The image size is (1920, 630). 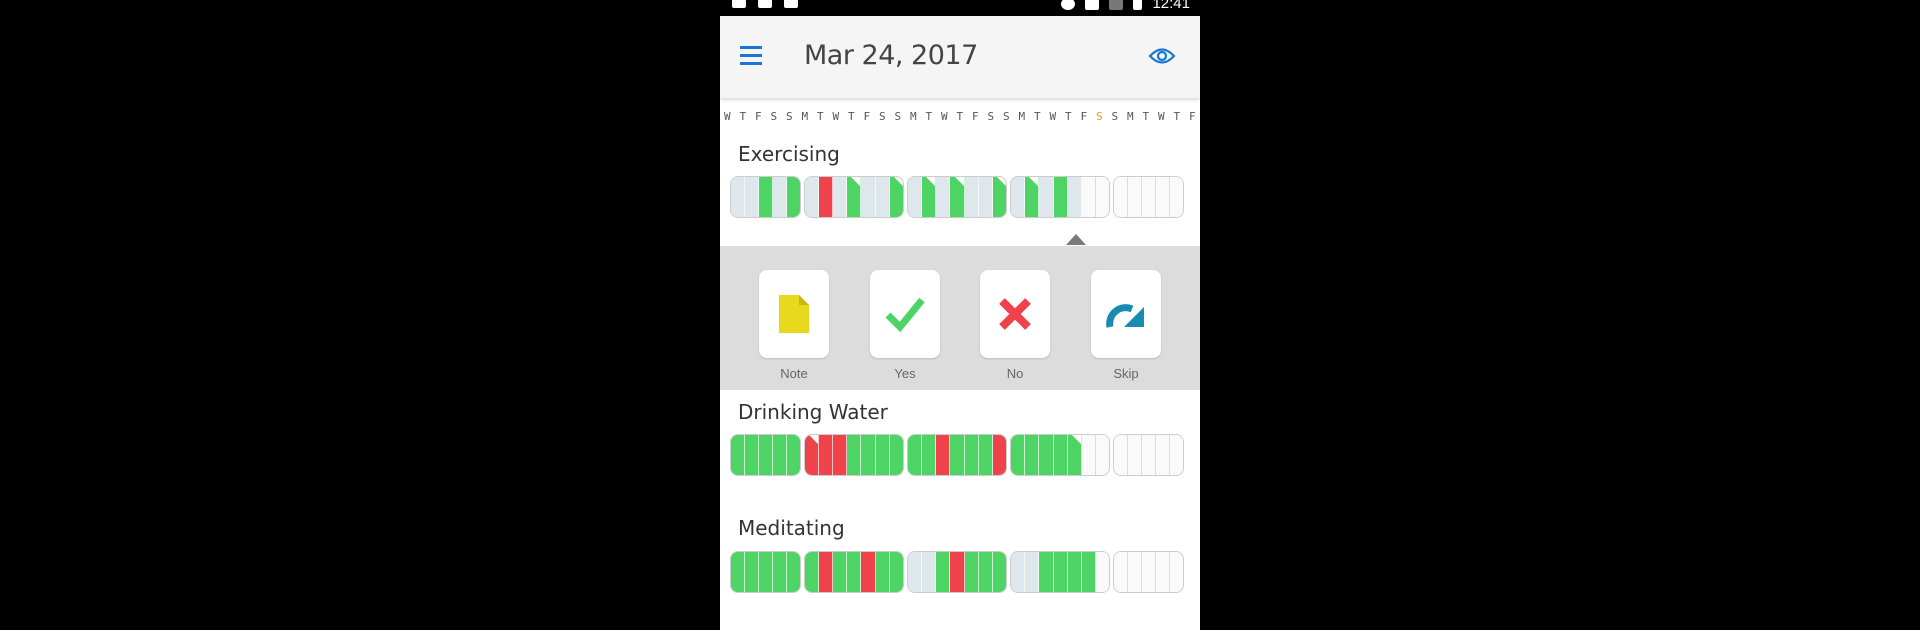 I want to click on habit-strip-exercising, so click(x=957, y=197).